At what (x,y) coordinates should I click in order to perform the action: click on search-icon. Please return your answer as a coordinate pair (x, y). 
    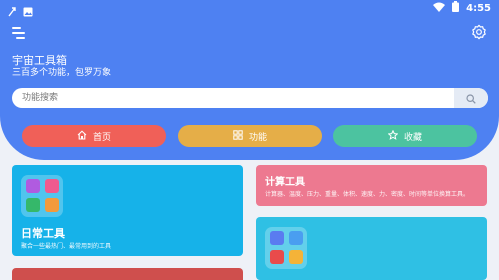
    Looking at the image, I should click on (471, 98).